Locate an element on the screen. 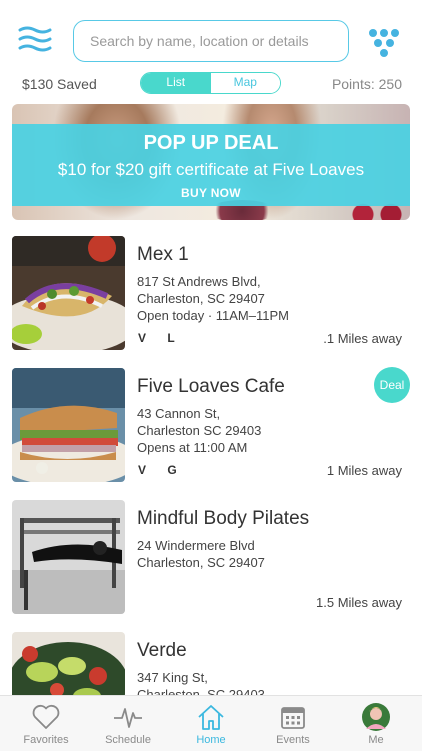 The width and height of the screenshot is (422, 751). listing-hours: Opens at 11:00 AM is located at coordinates (192, 447).